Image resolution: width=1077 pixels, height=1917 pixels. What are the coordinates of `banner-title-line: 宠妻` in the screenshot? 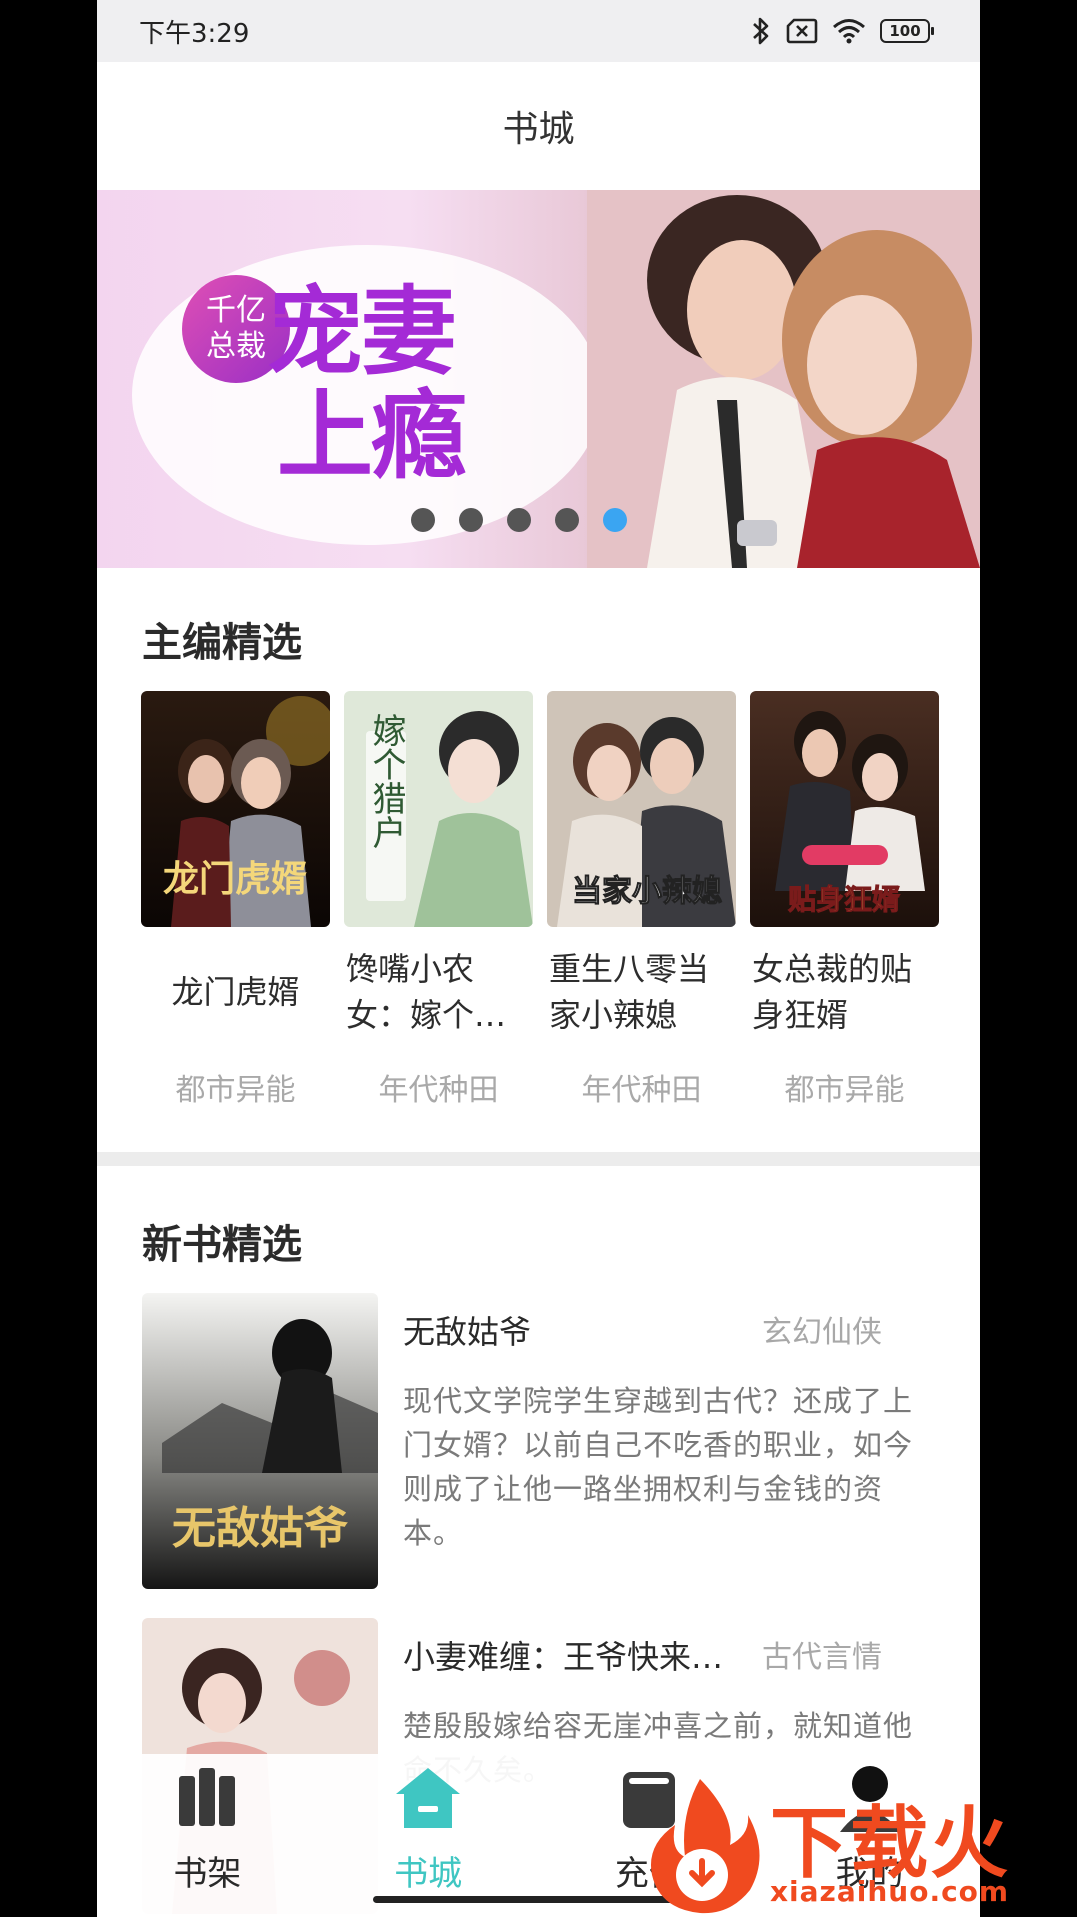 It's located at (362, 331).